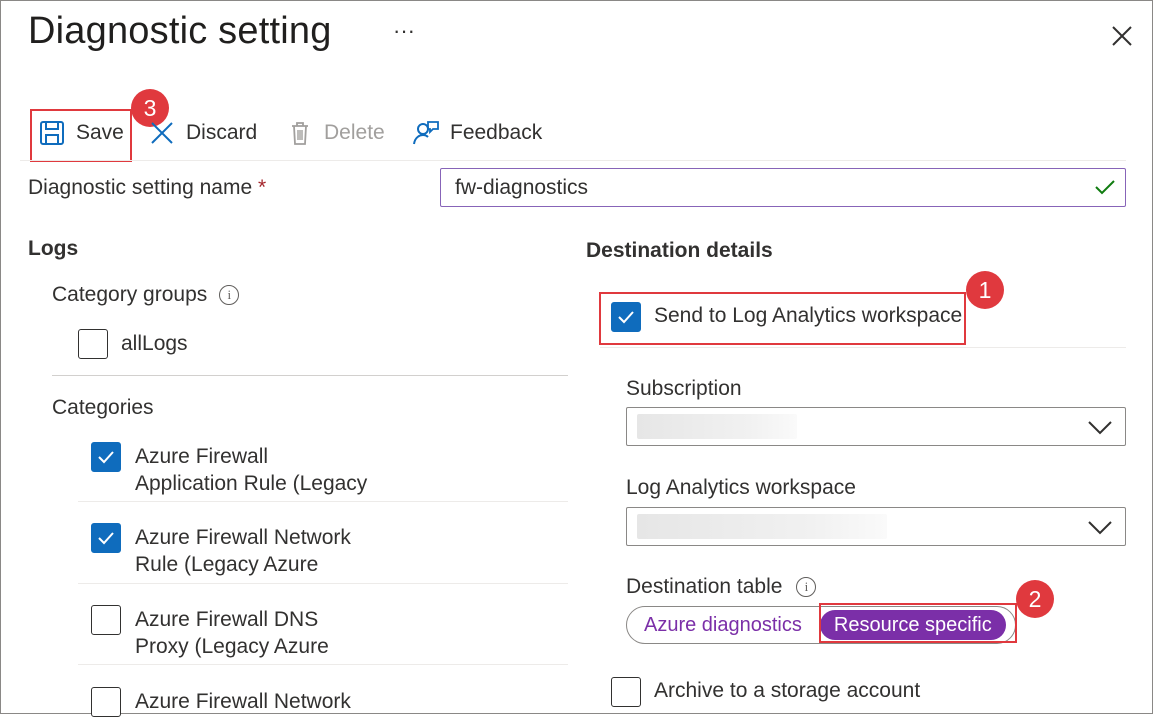  I want to click on category-checkbox-dns-proxy, so click(106, 620).